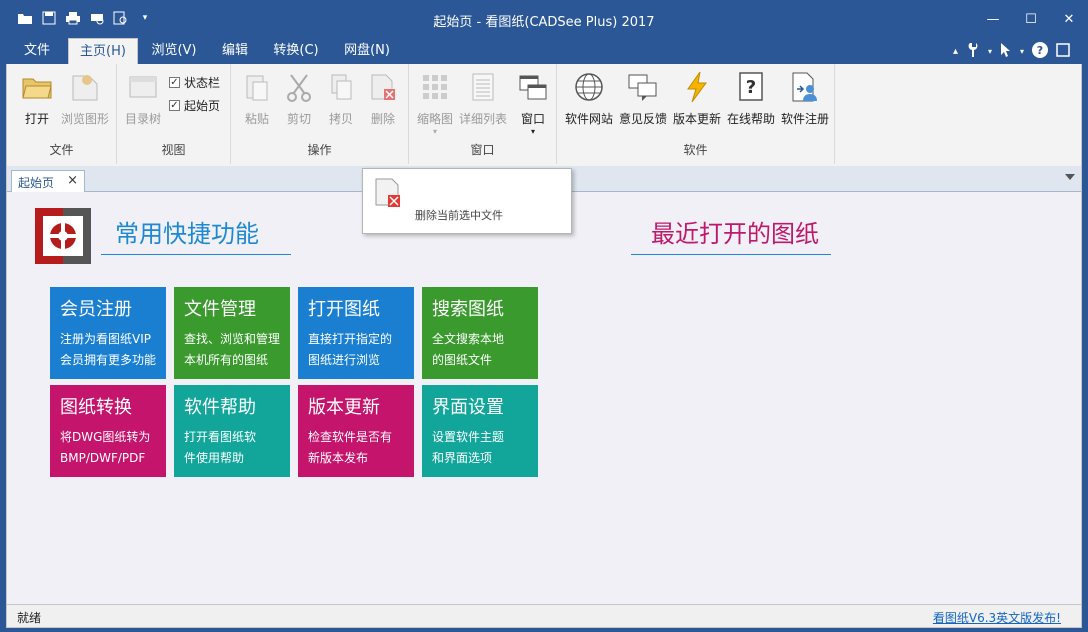 Image resolution: width=1088 pixels, height=632 pixels. I want to click on thumbnails-icon, so click(435, 87).